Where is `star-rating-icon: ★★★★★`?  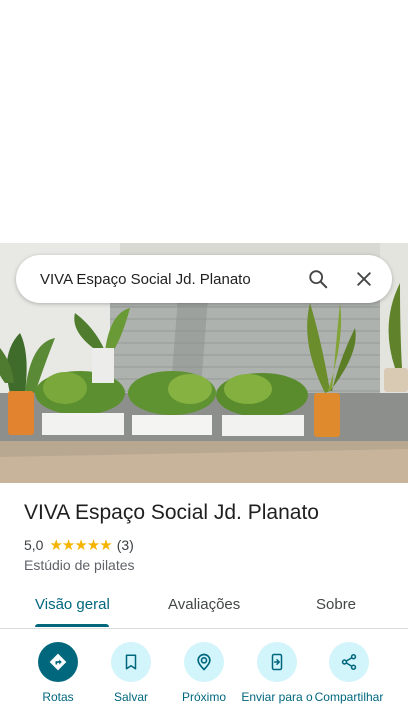 star-rating-icon: ★★★★★ is located at coordinates (80, 545).